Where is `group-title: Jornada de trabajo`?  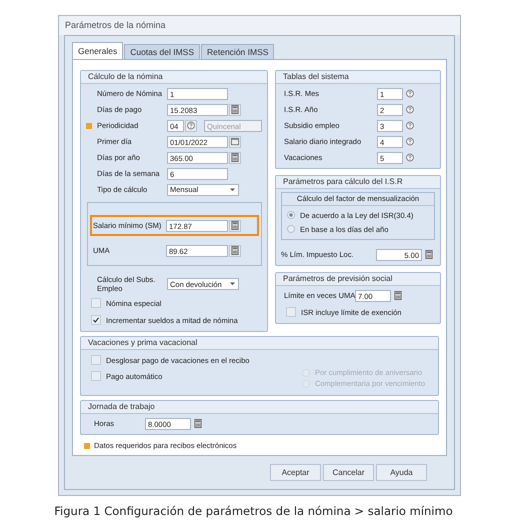
group-title: Jornada de trabajo is located at coordinates (259, 407).